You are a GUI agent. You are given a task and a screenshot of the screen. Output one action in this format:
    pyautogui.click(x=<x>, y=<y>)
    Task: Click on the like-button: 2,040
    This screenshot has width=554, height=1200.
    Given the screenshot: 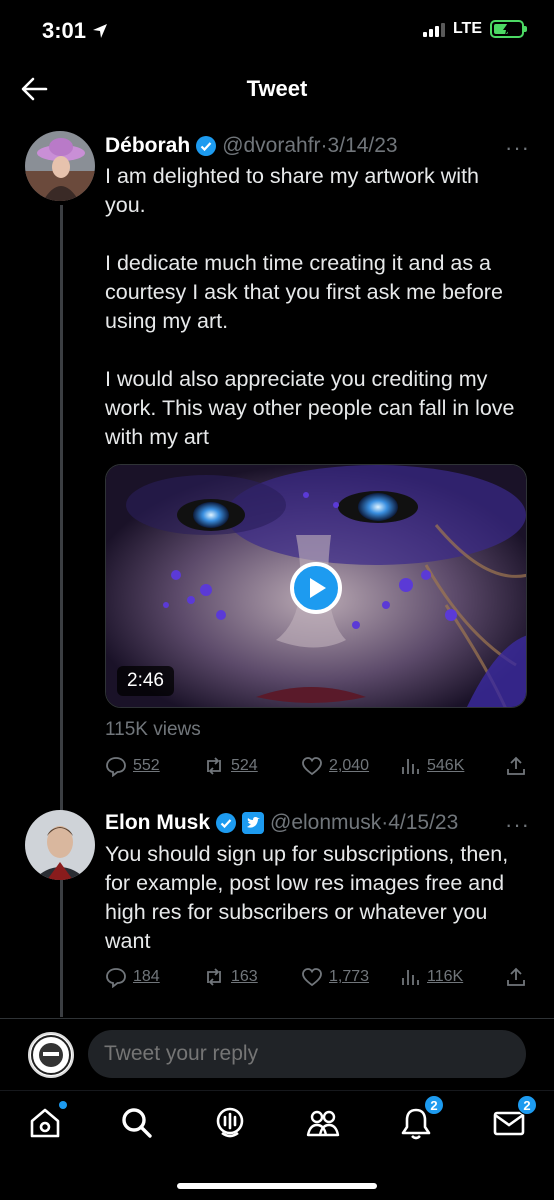 What is the action you would take?
    pyautogui.click(x=335, y=766)
    